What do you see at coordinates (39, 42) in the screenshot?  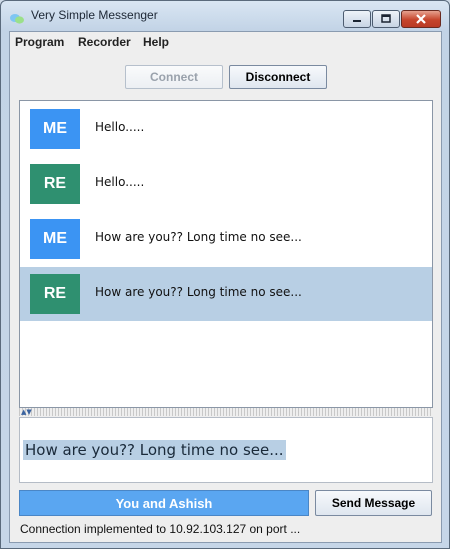 I see `menu-program: Program` at bounding box center [39, 42].